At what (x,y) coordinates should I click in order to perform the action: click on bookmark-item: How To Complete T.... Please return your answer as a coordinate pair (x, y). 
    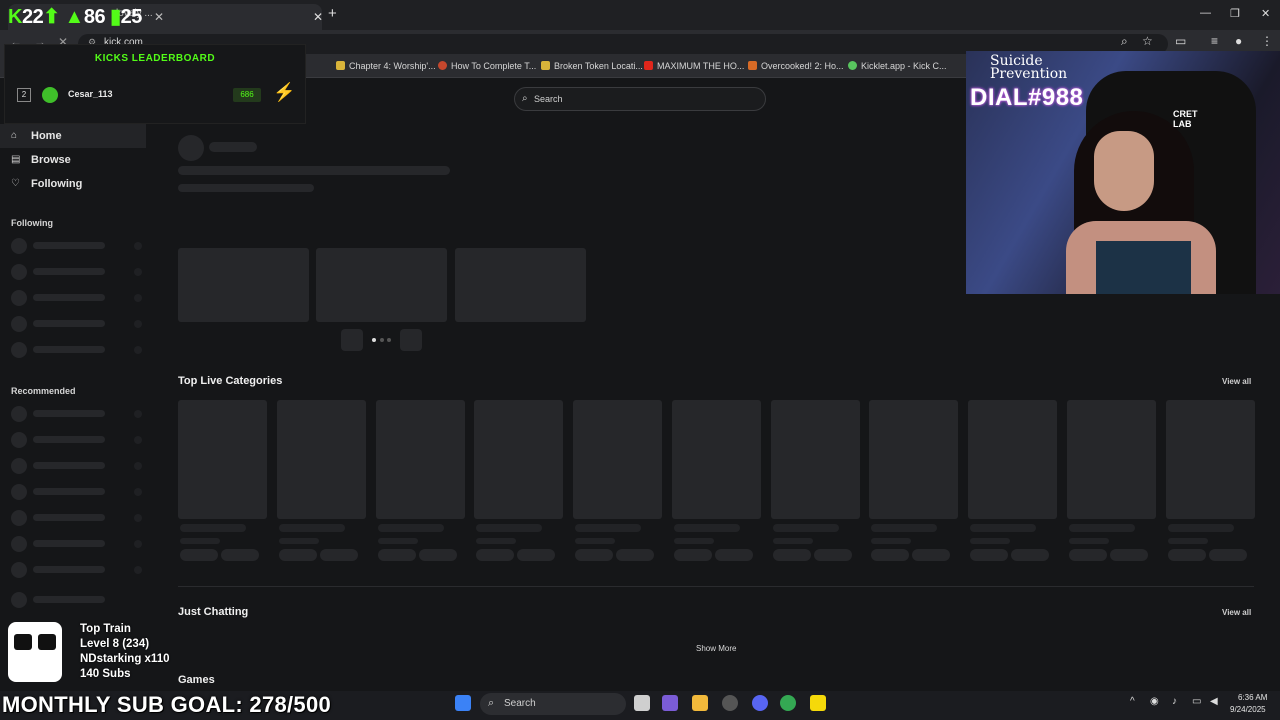
    Looking at the image, I should click on (487, 66).